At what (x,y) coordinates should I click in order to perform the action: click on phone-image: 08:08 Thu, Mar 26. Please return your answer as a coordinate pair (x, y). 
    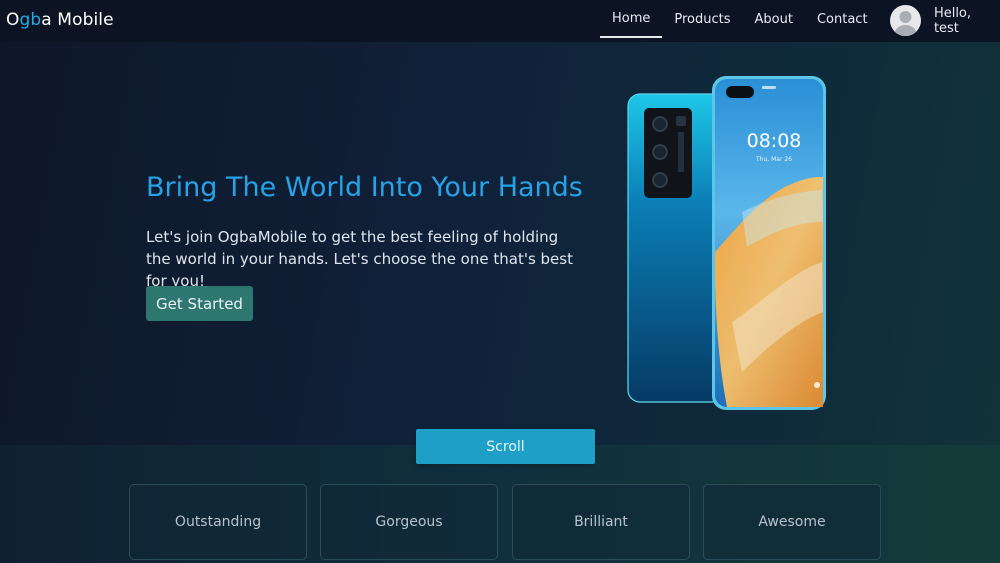
    Looking at the image, I should click on (727, 243).